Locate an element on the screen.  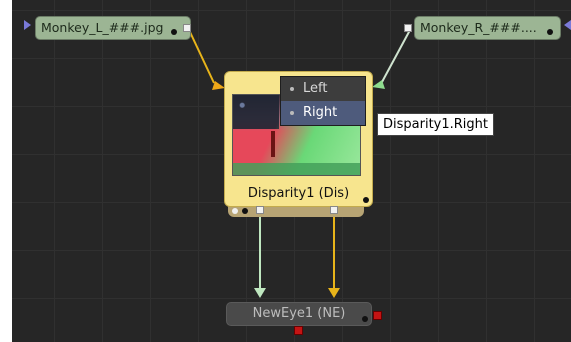
disparity-output-port-right is located at coordinates (334, 210).